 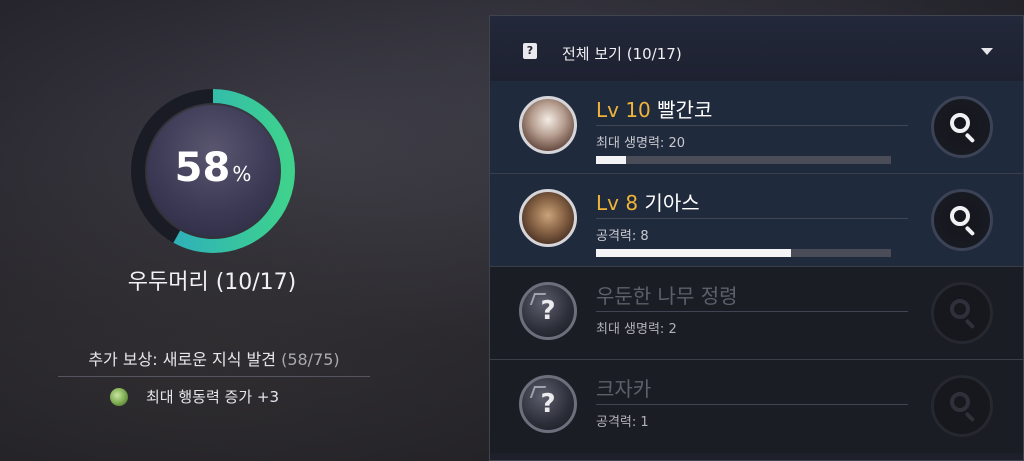 I want to click on bonus-count: (58/75), so click(x=310, y=359).